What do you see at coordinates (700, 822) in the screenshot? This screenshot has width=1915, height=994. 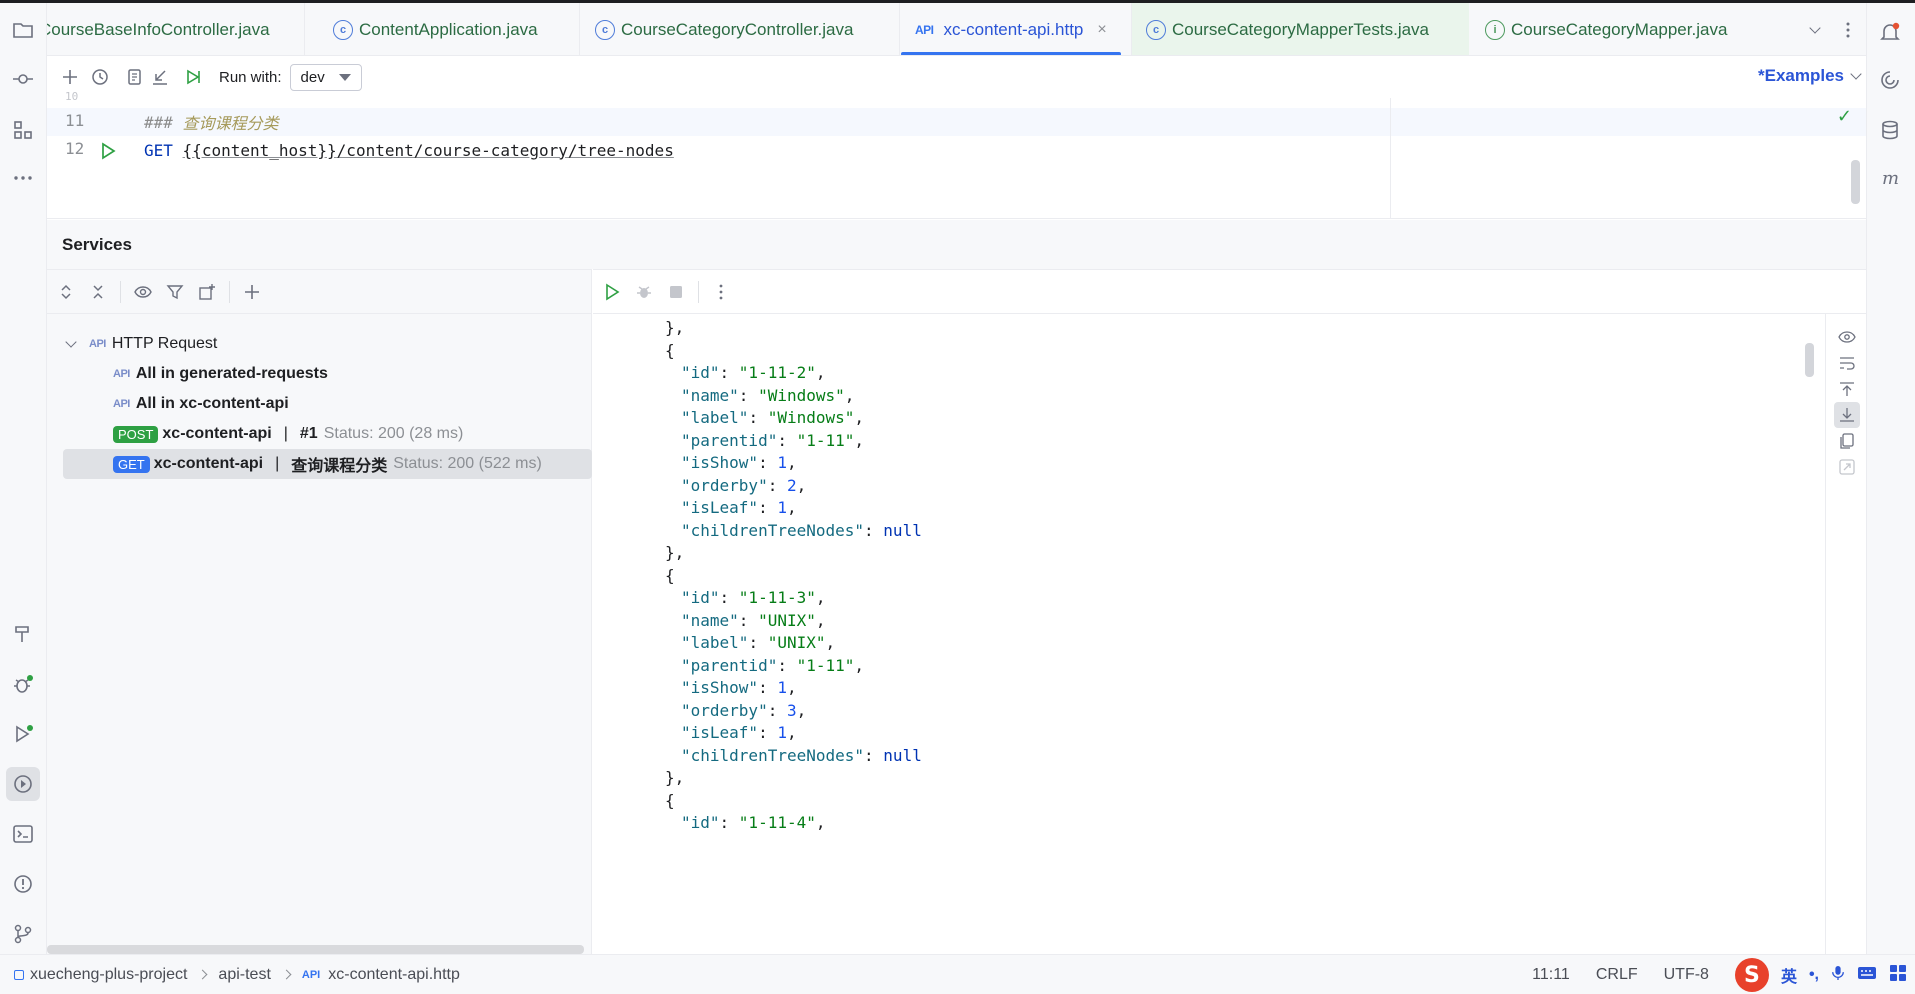 I see `json-key: "id"` at bounding box center [700, 822].